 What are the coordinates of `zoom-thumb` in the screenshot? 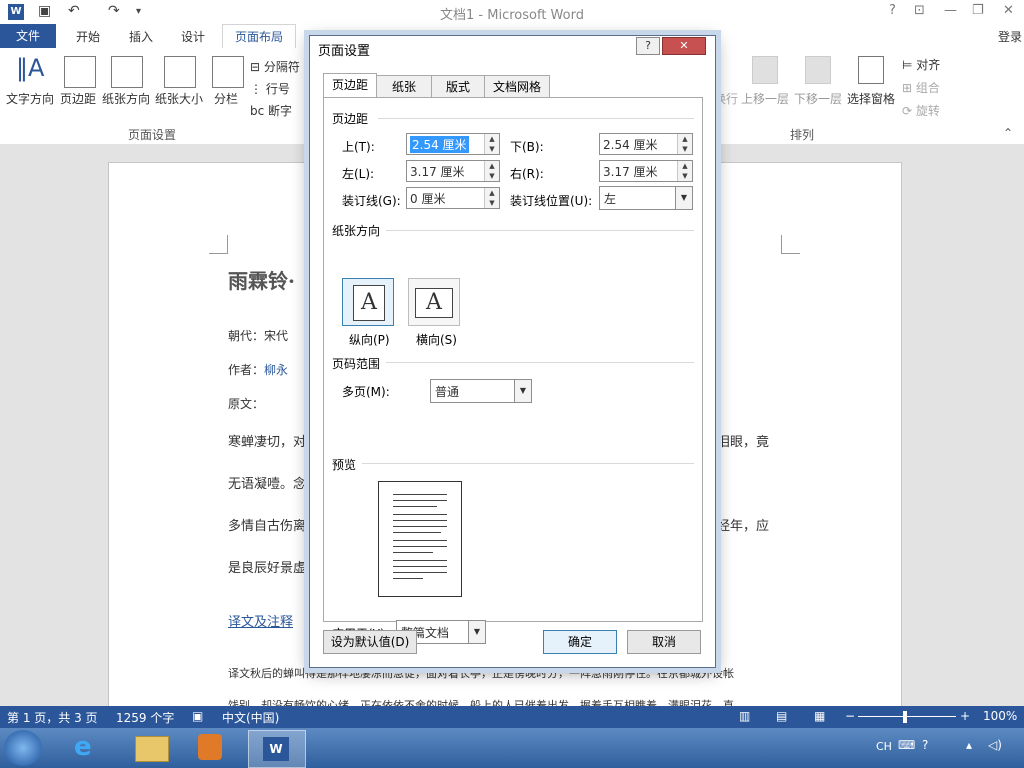 It's located at (905, 717).